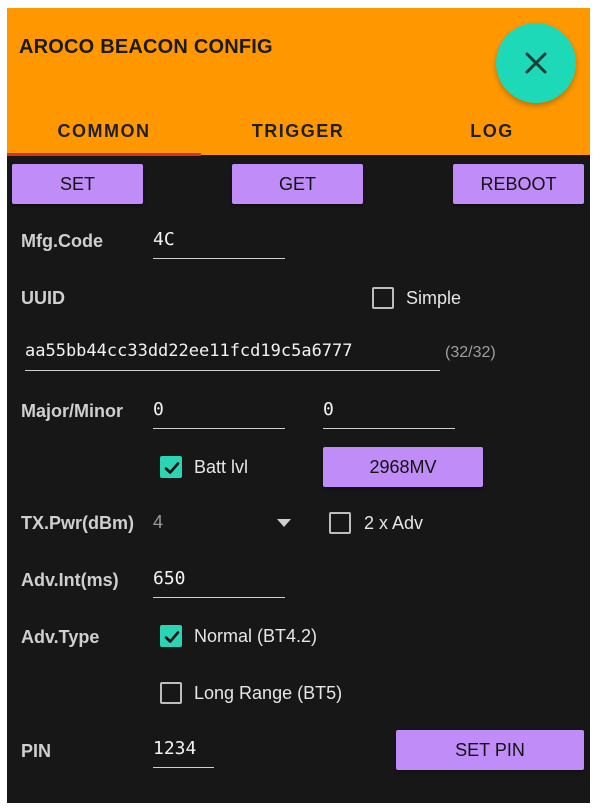  What do you see at coordinates (60, 637) in the screenshot?
I see `adv-type-label: Adv.Type` at bounding box center [60, 637].